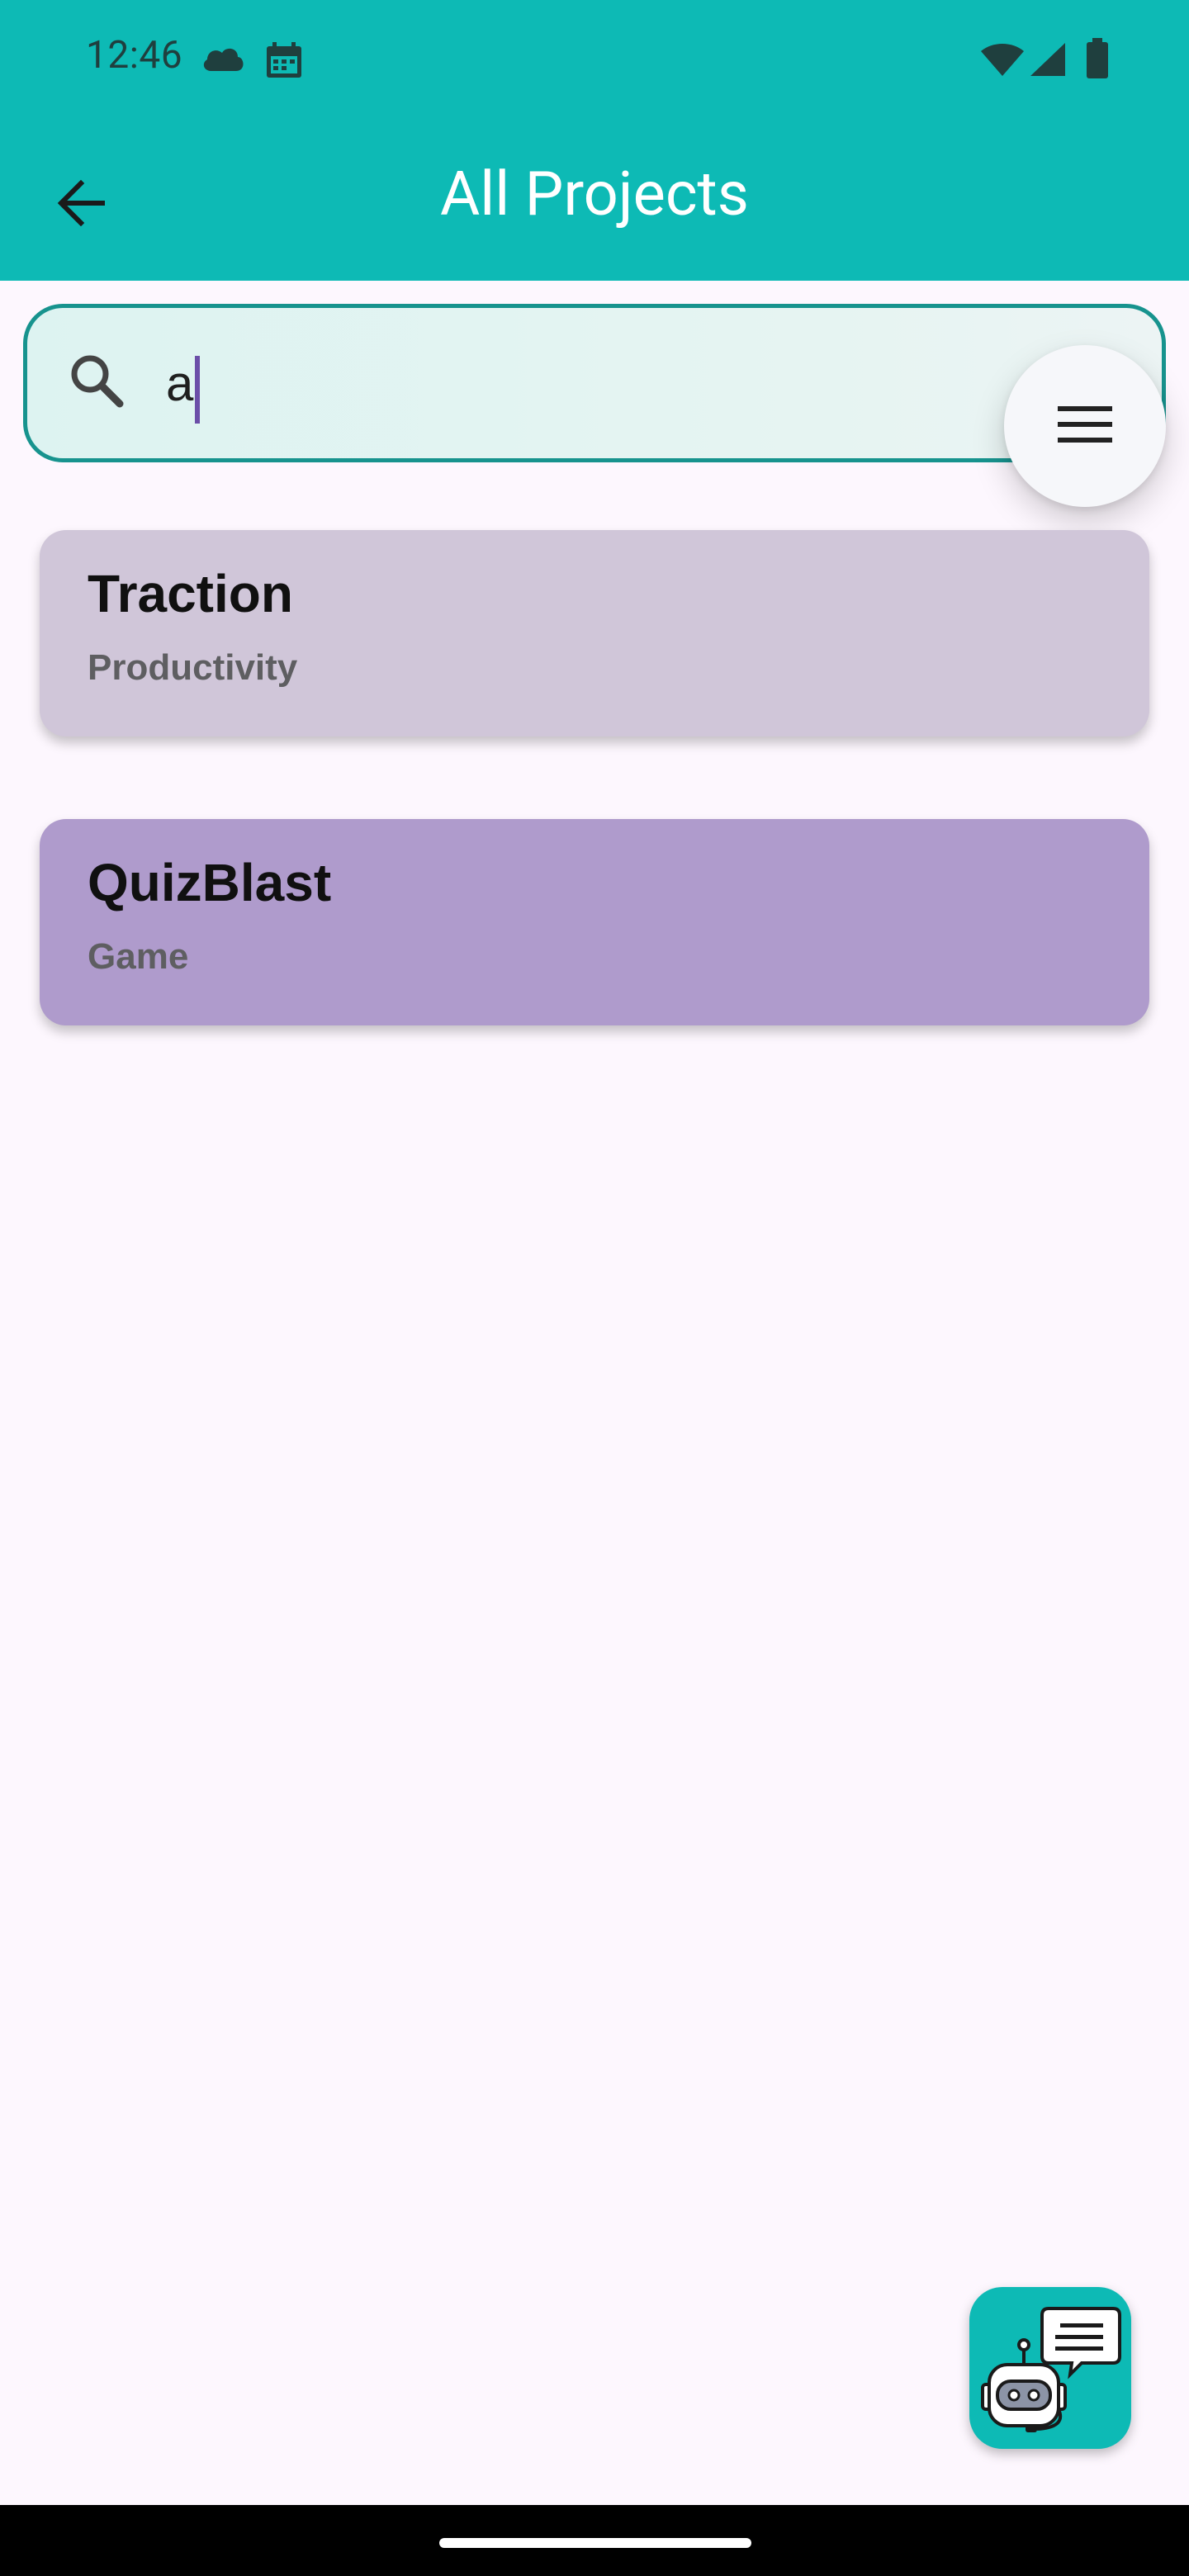  What do you see at coordinates (190, 593) in the screenshot?
I see `project-title: Traction` at bounding box center [190, 593].